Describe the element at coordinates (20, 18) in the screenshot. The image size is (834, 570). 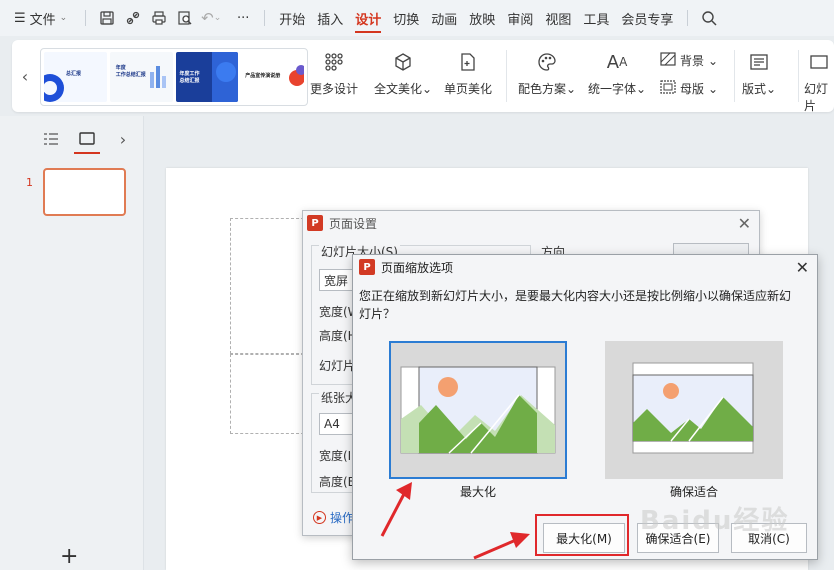
I see `hamburger-icon: ☰` at that location.